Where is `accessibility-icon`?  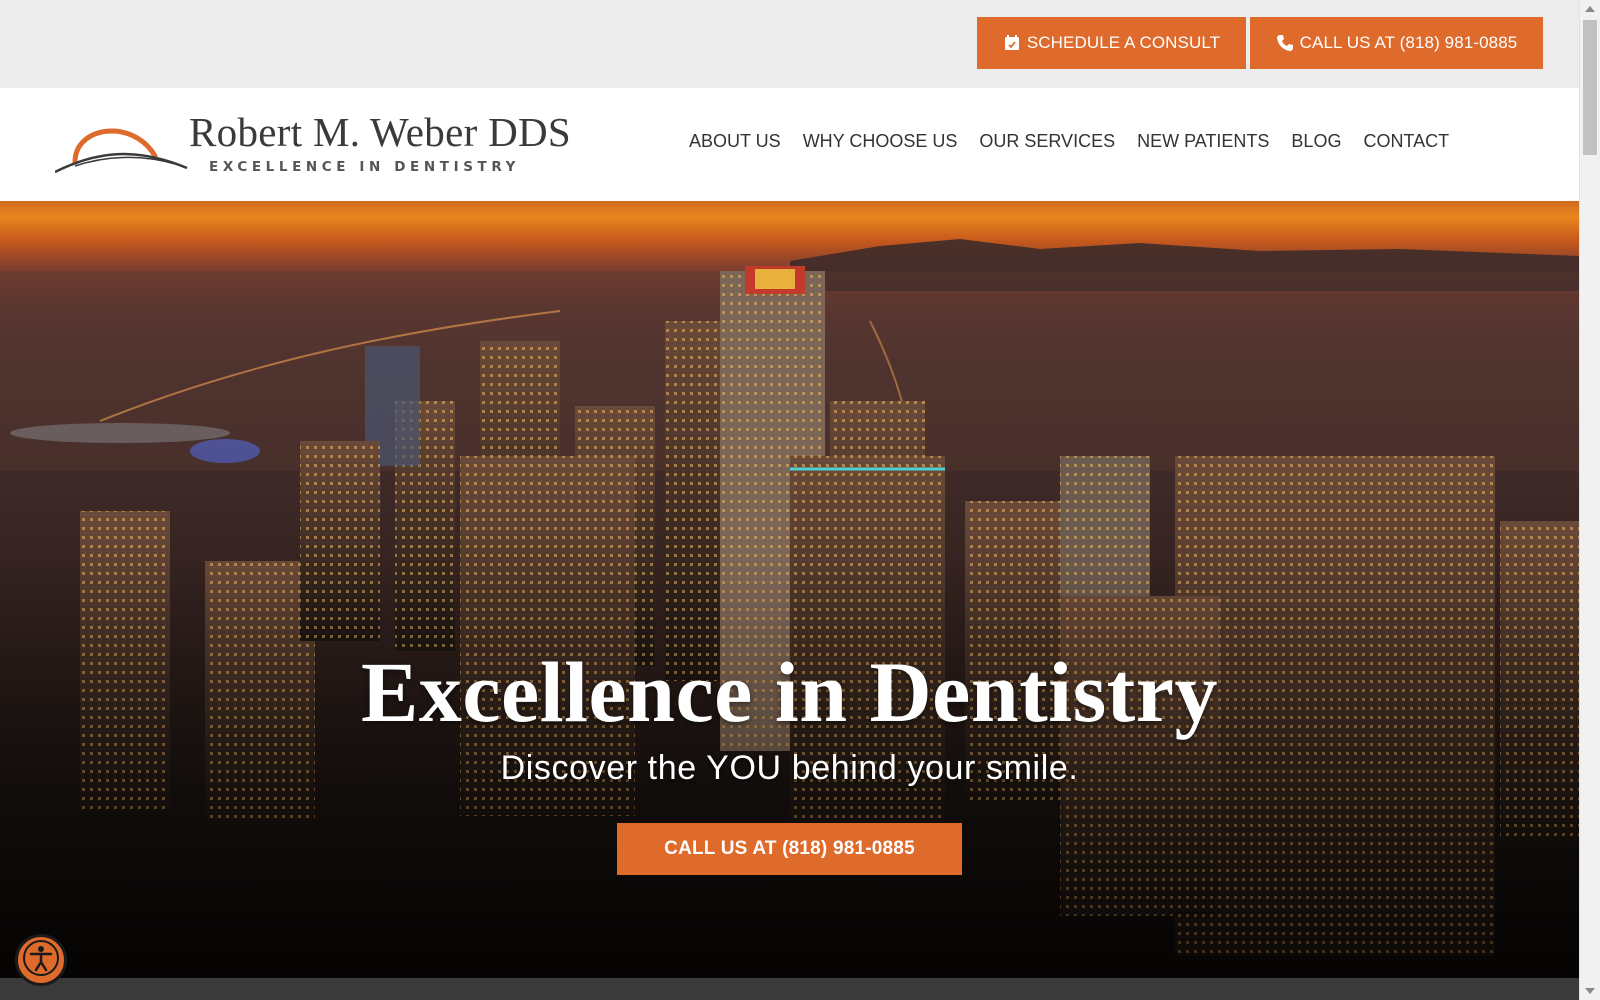 accessibility-icon is located at coordinates (41, 960).